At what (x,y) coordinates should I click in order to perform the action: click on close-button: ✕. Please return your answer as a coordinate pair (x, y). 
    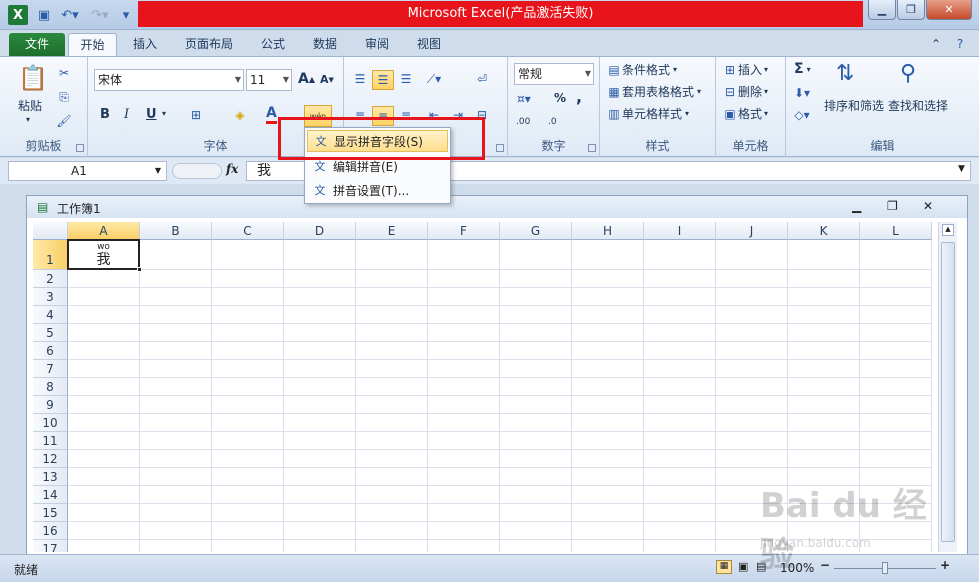
    Looking at the image, I should click on (949, 10).